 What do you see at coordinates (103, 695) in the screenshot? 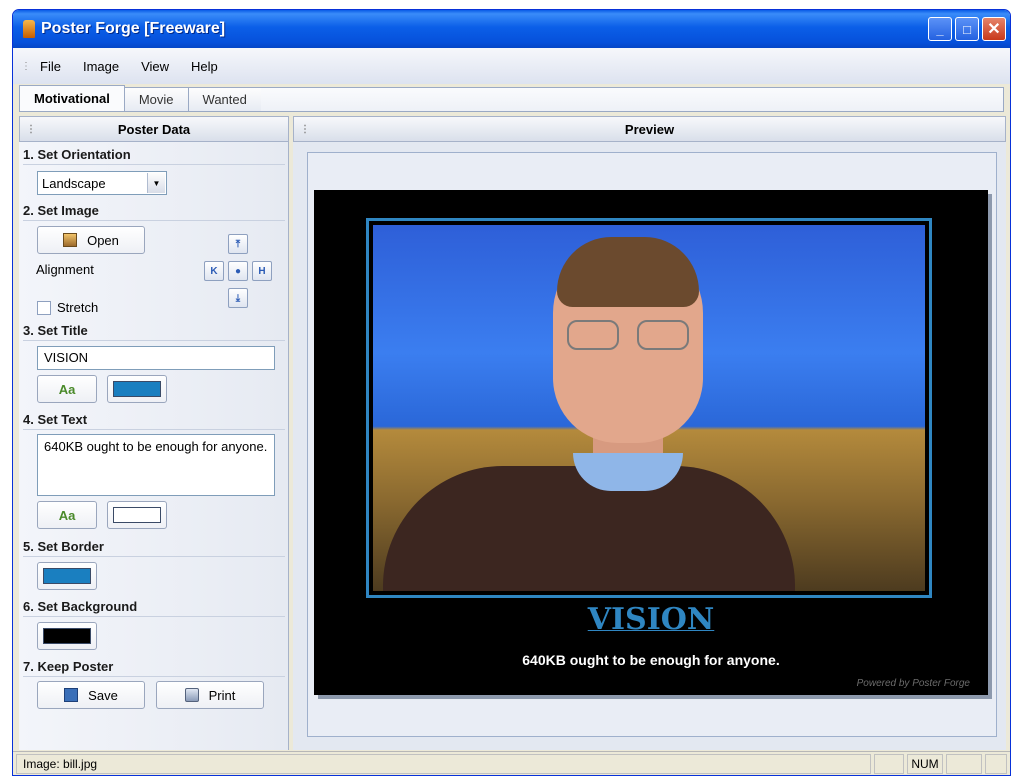
I see `save-label: Save` at bounding box center [103, 695].